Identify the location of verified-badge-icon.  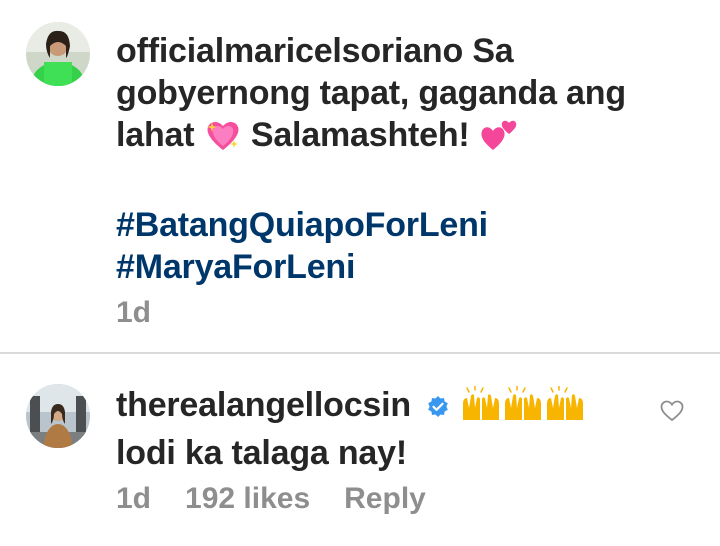
(438, 408).